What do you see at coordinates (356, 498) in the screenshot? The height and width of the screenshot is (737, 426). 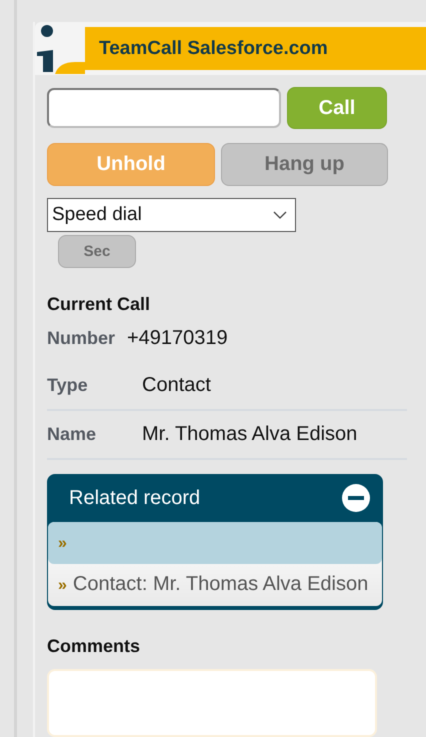 I see `collapse-icon` at bounding box center [356, 498].